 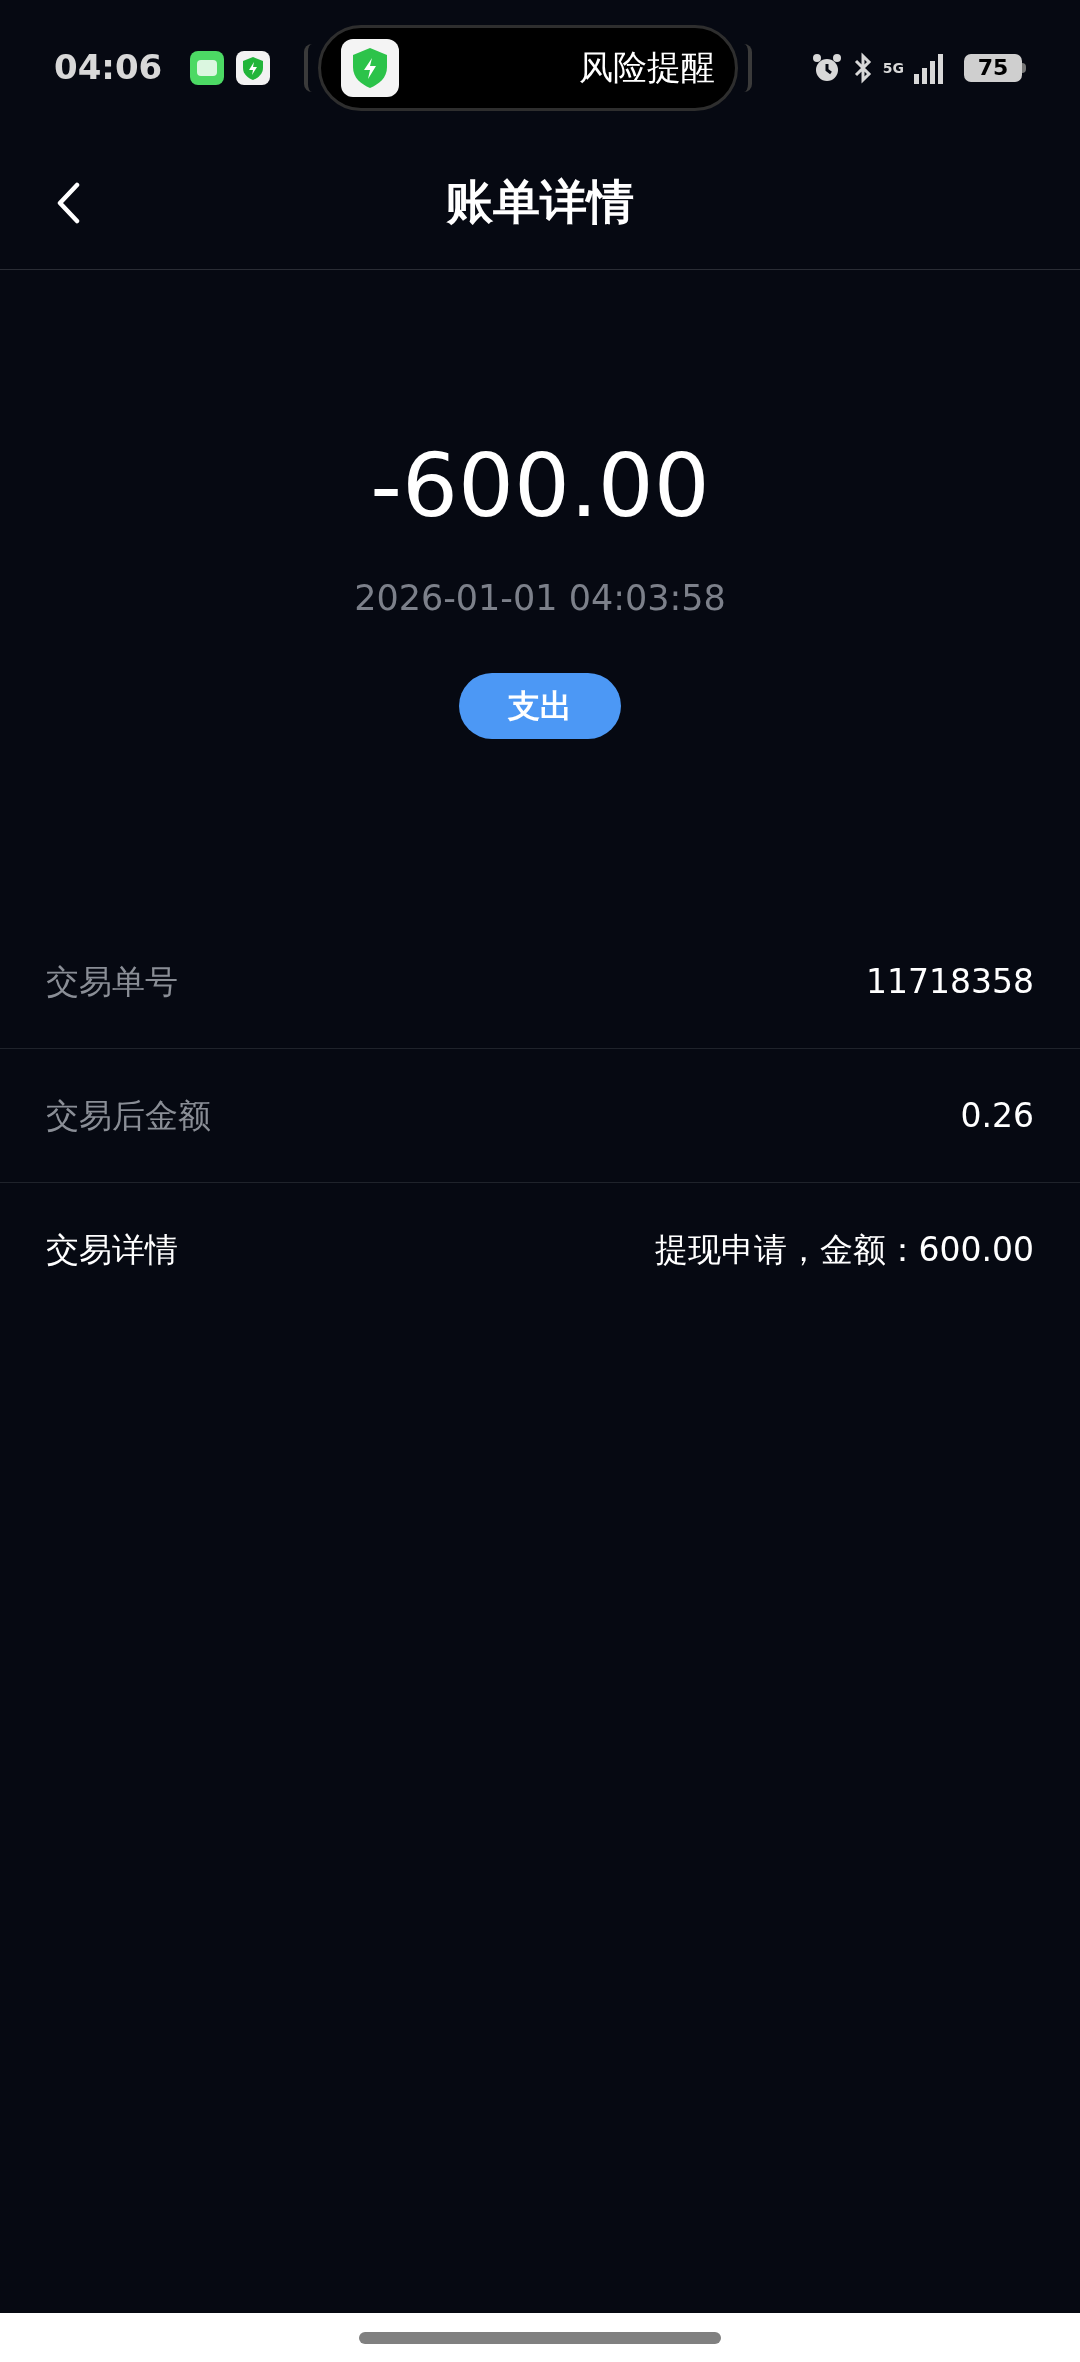 What do you see at coordinates (128, 1115) in the screenshot?
I see `detail-label: 交易后金额` at bounding box center [128, 1115].